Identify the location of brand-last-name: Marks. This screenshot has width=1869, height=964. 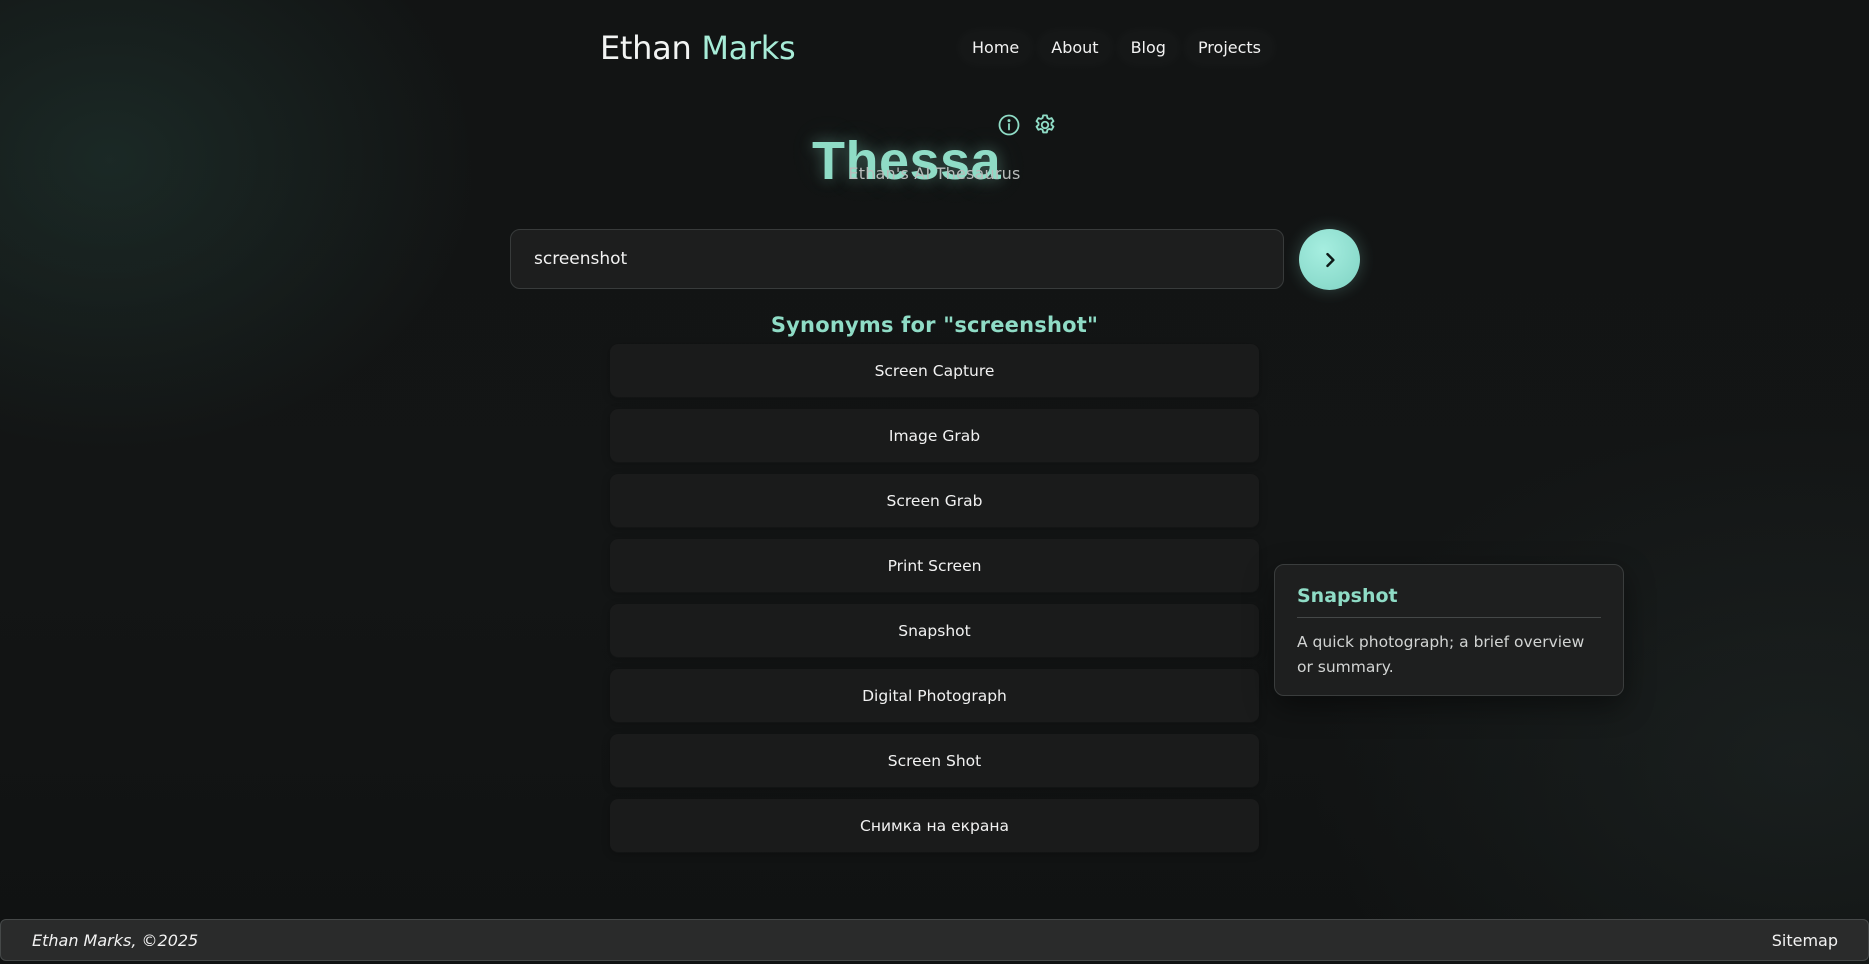
(748, 48).